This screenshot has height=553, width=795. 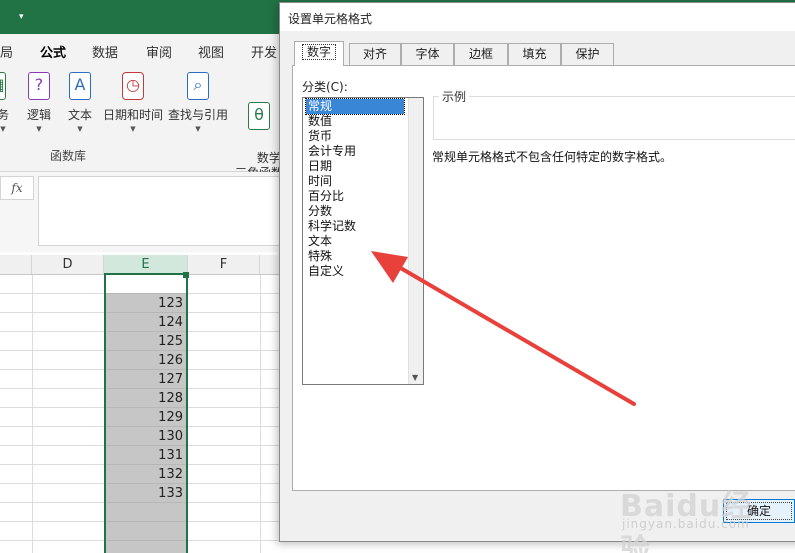 What do you see at coordinates (332, 226) in the screenshot?
I see `category-scientific: 科学记数` at bounding box center [332, 226].